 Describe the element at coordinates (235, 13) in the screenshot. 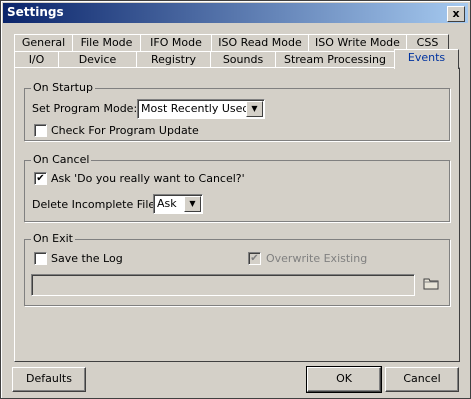

I see `title-bar: Settings x` at that location.